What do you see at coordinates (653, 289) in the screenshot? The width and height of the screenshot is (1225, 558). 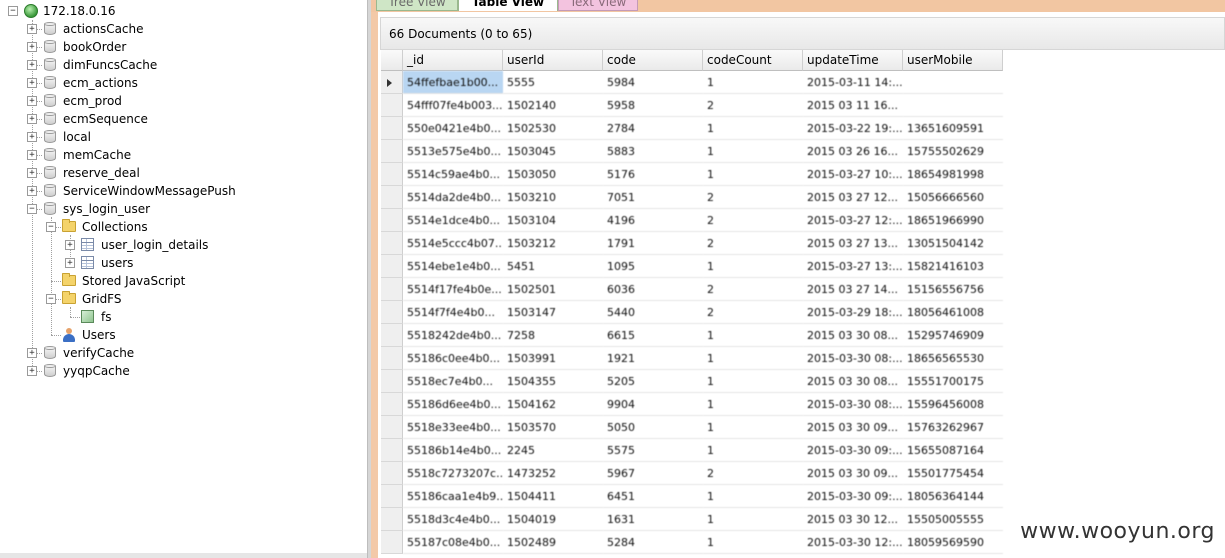 I see `table-cell-code: 6036` at bounding box center [653, 289].